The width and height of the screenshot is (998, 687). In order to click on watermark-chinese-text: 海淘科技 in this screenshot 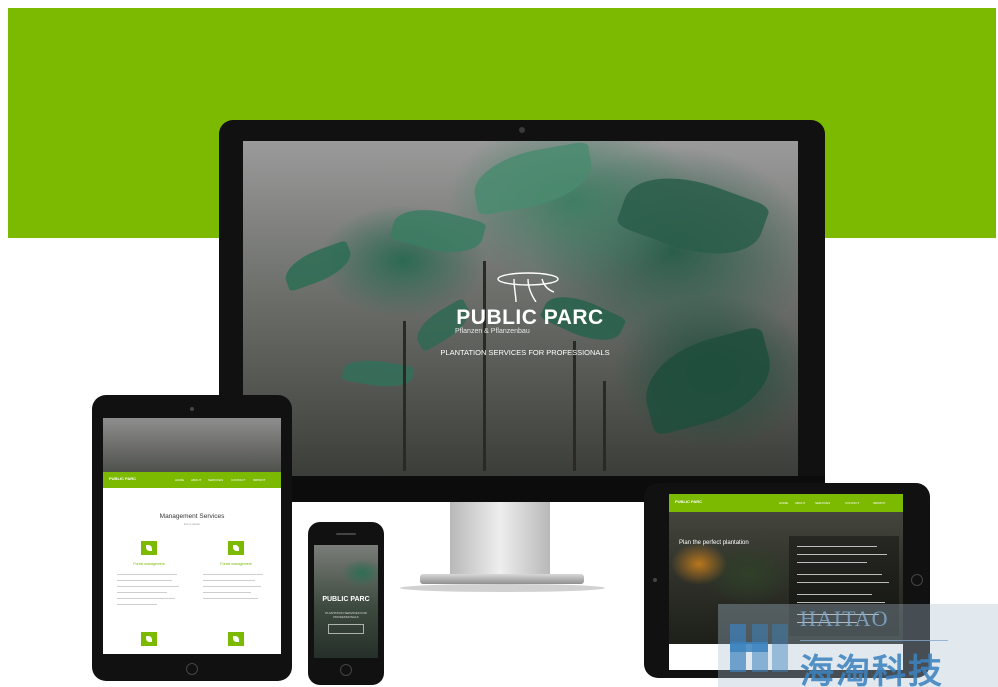, I will do `click(872, 669)`.